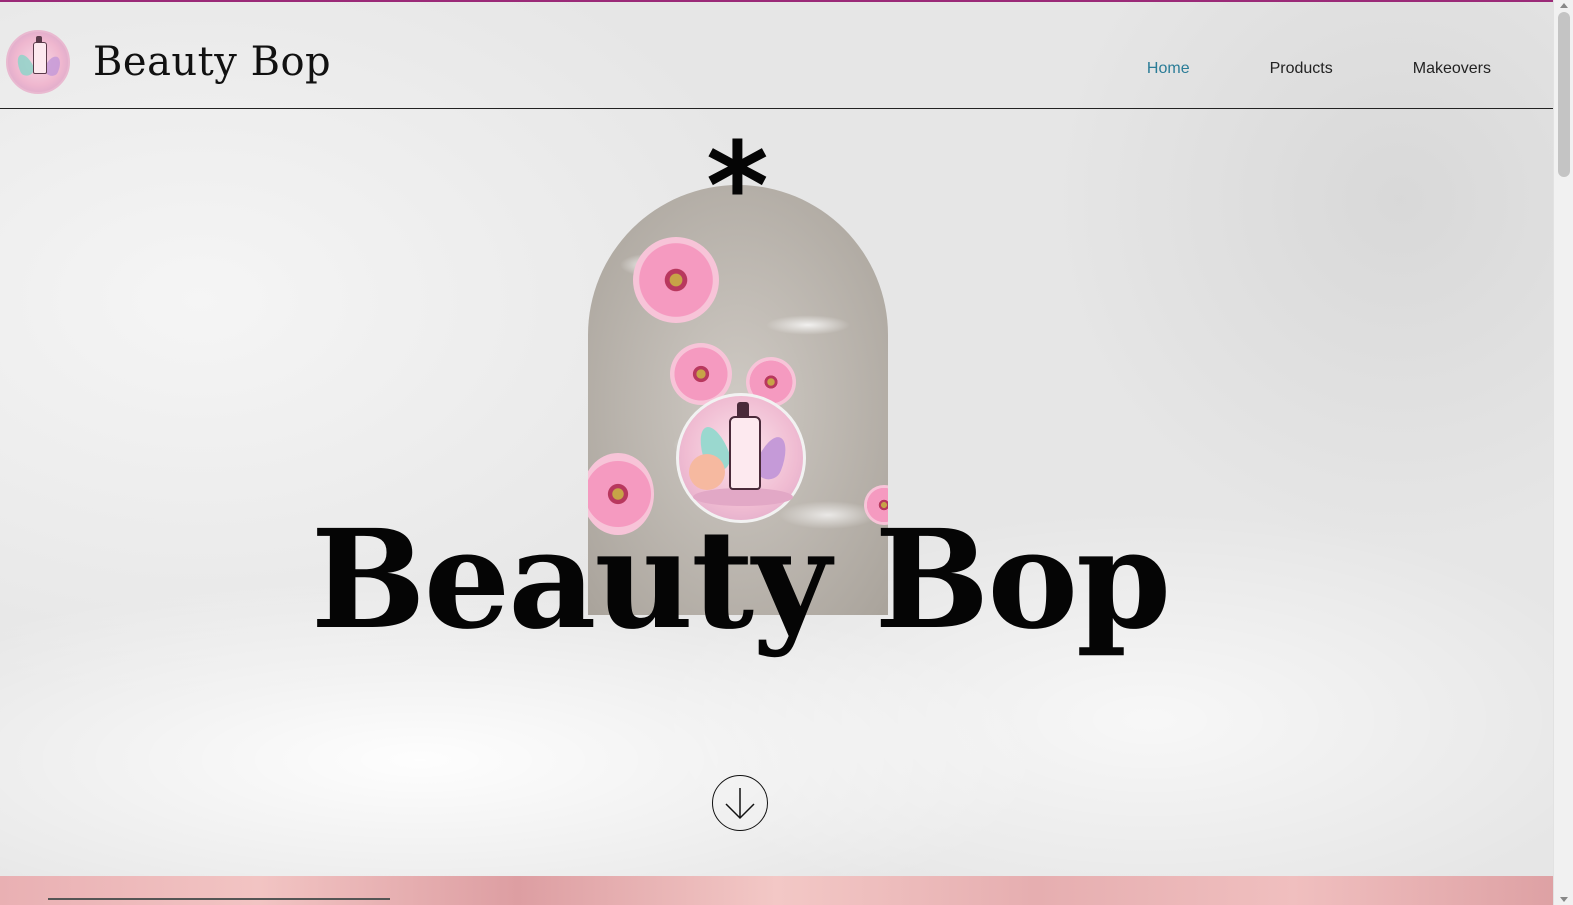 The height and width of the screenshot is (905, 1573). I want to click on nav-item-makeovers: Makeovers, so click(1452, 69).